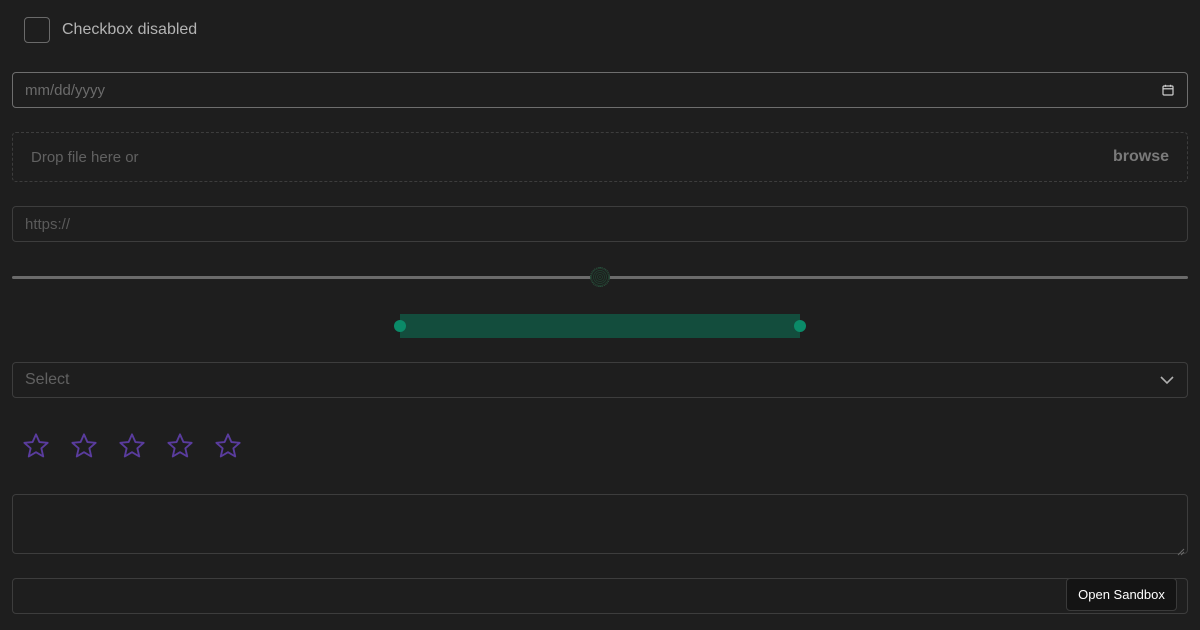 The image size is (1200, 630). Describe the element at coordinates (65, 90) in the screenshot. I see `date-placeholder: mm/dd/yyyy` at that location.